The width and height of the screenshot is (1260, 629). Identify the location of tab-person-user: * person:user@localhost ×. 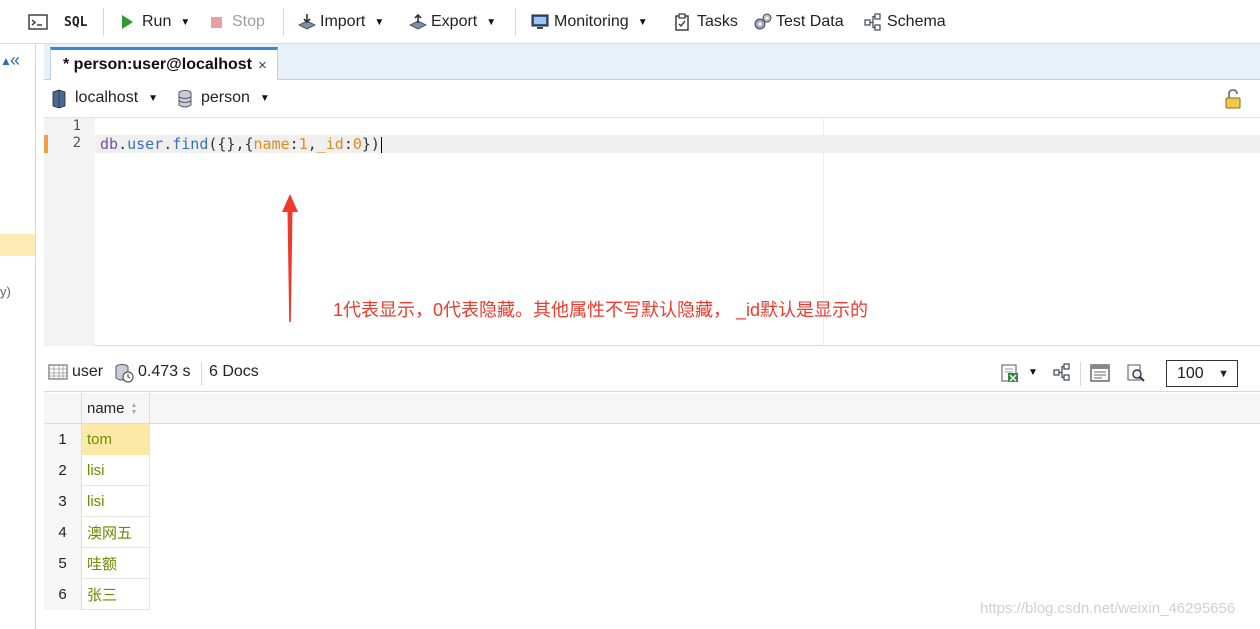
(164, 63).